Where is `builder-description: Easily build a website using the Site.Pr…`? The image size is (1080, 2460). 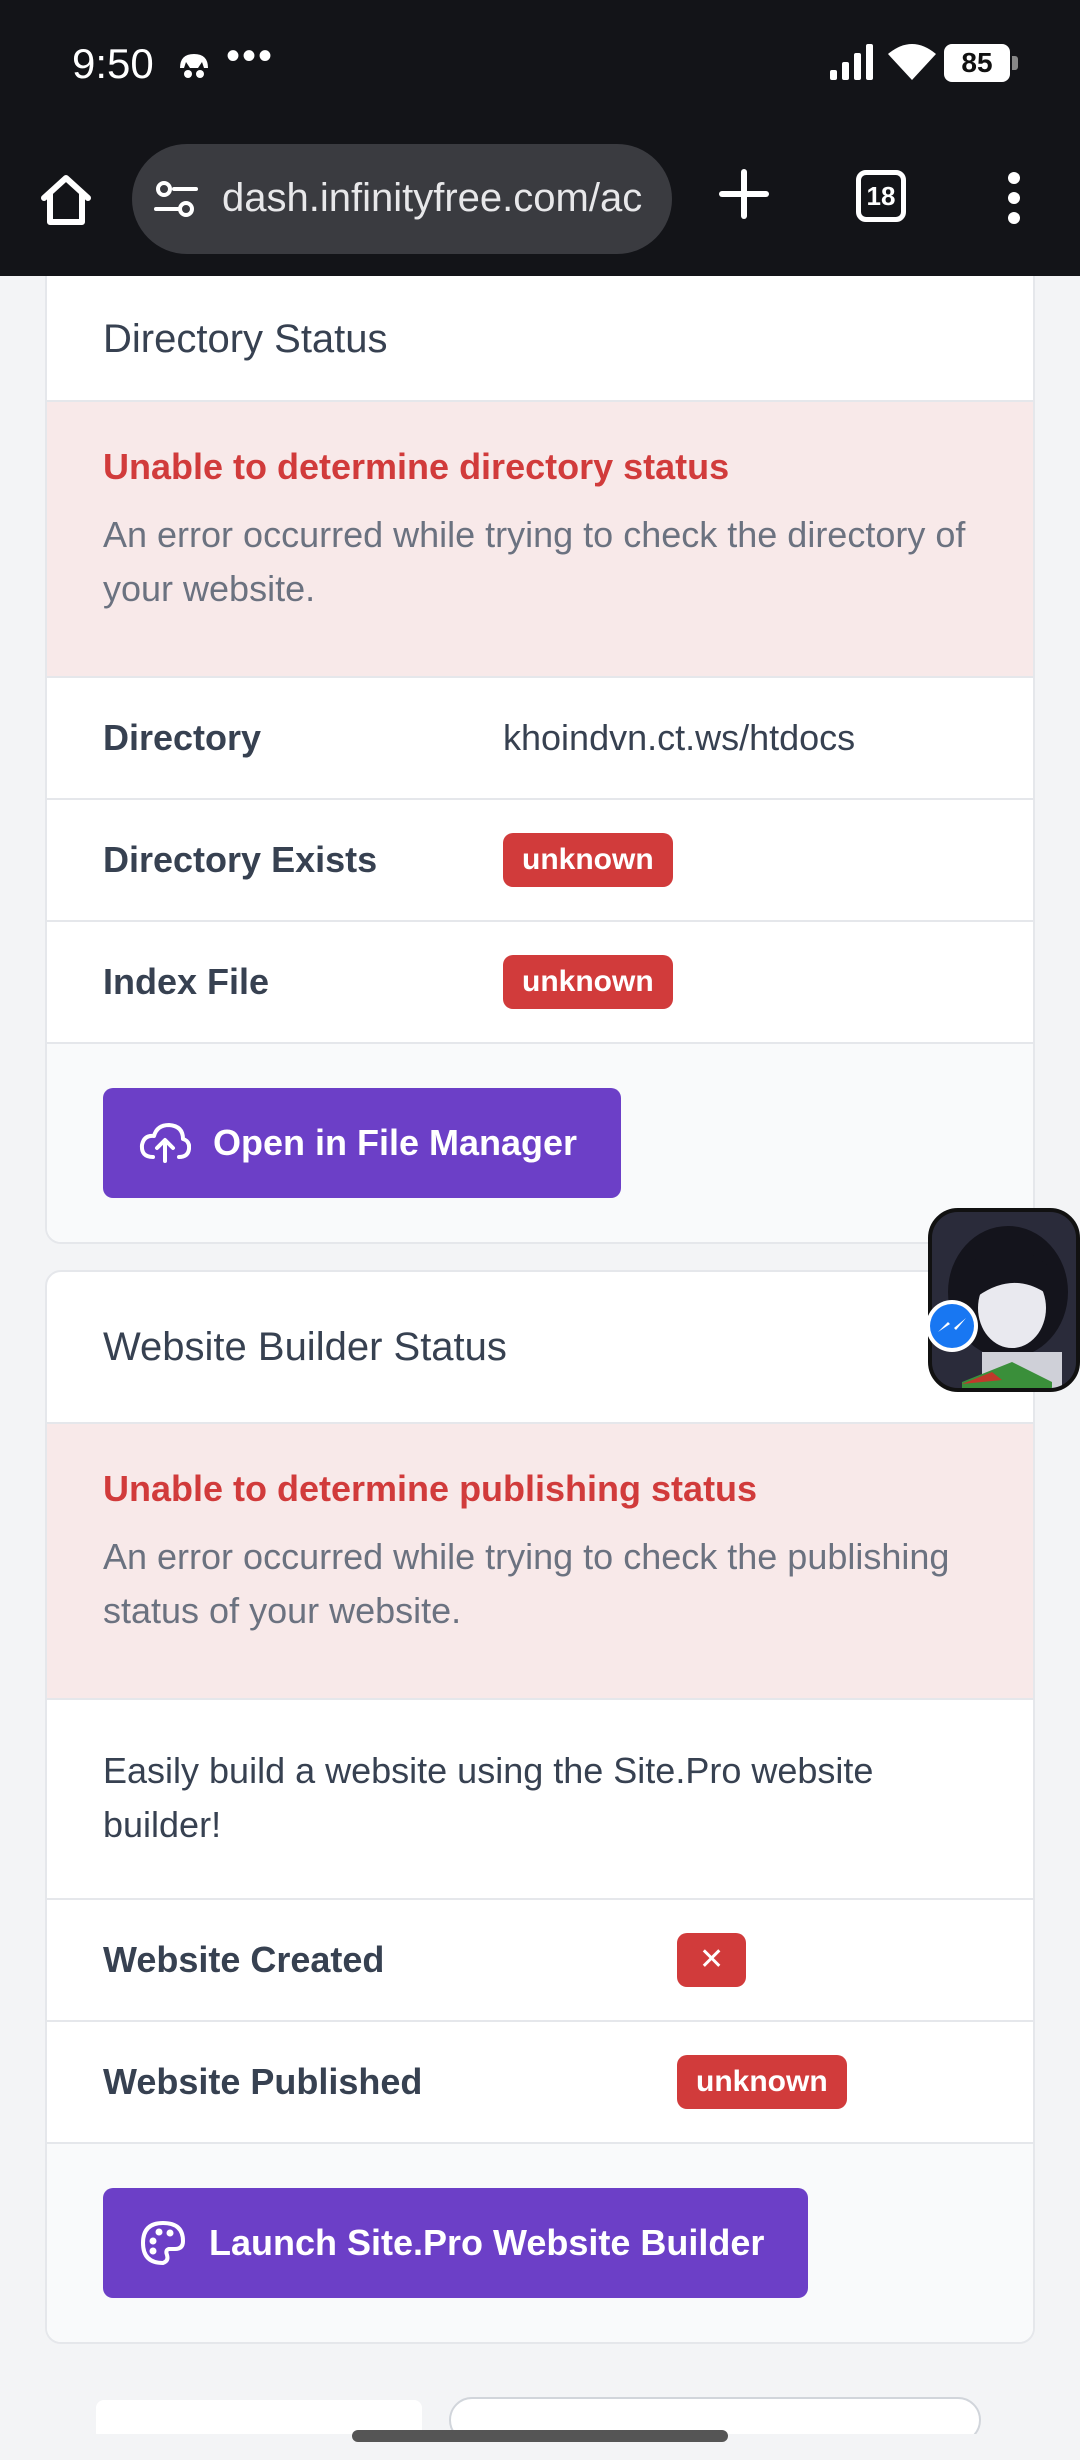
builder-description: Easily build a website using the Site.Pr… is located at coordinates (540, 1800).